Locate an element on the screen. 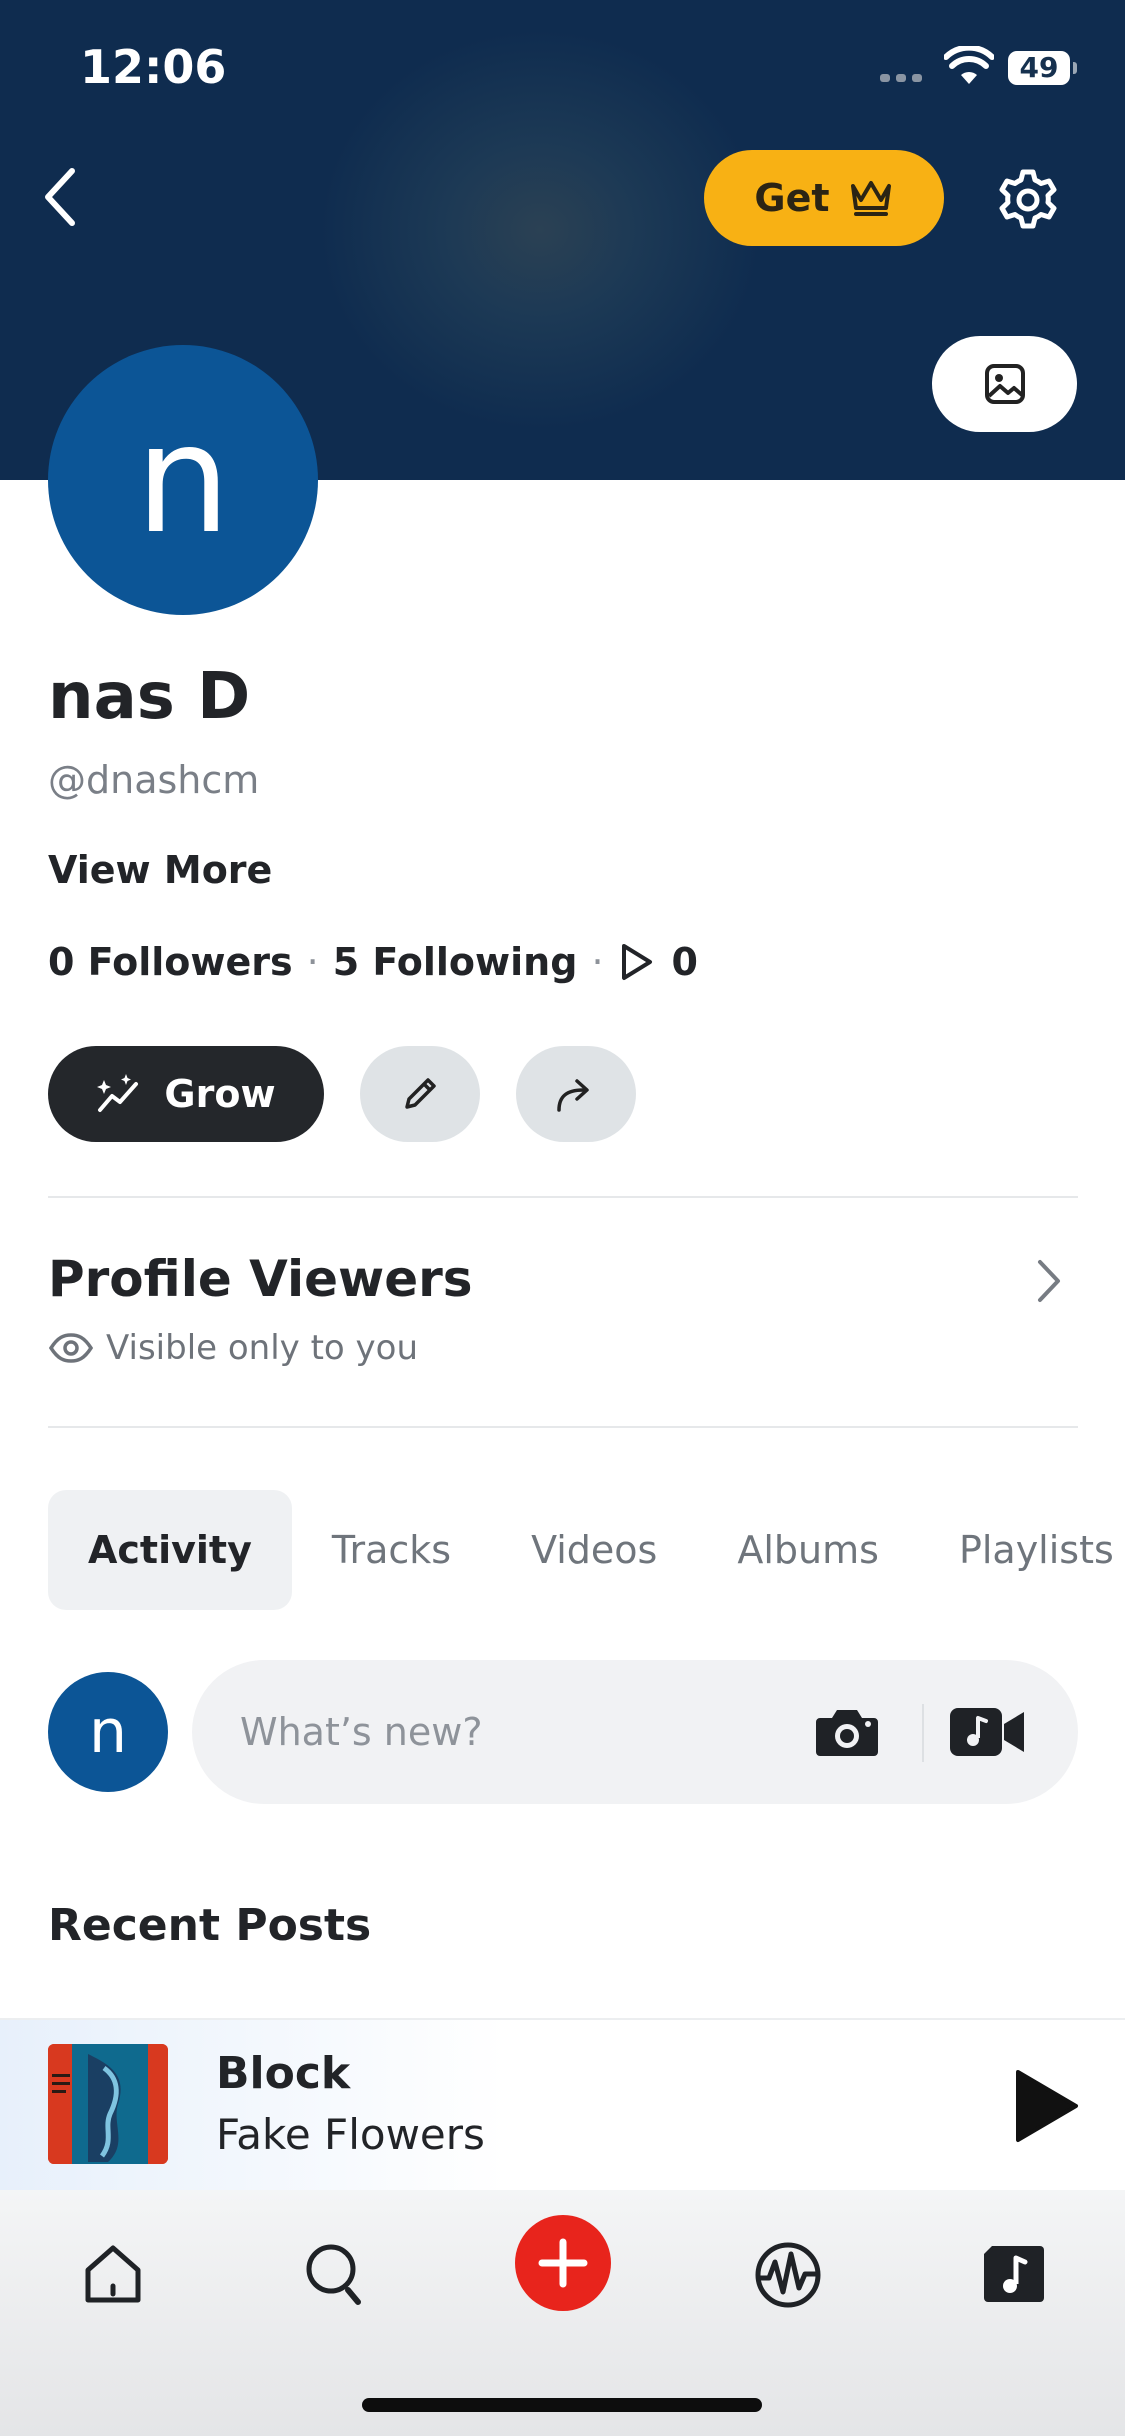 The image size is (1125, 2436). home-icon is located at coordinates (113, 2274).